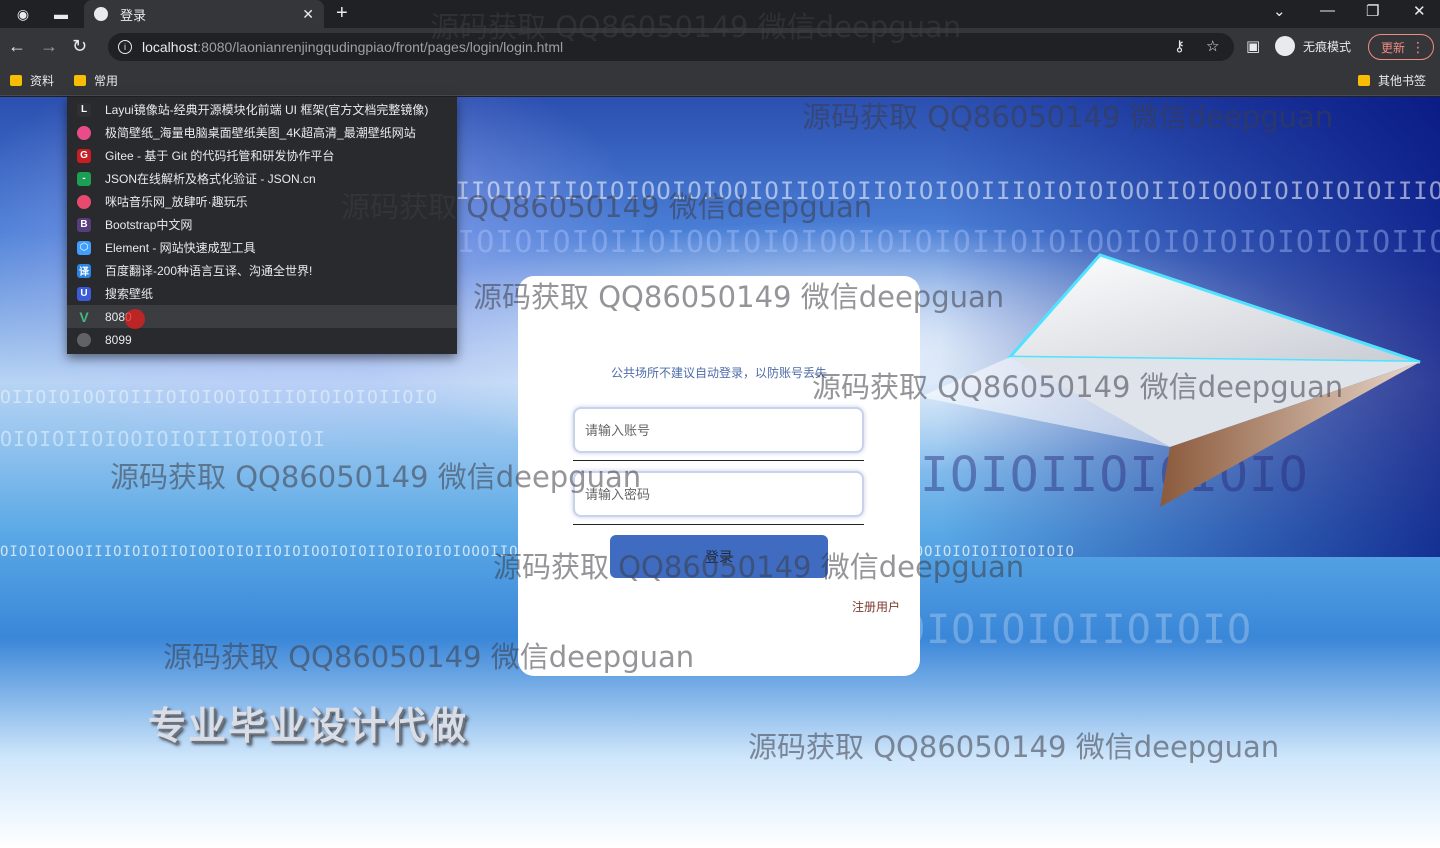 The image size is (1440, 848). Describe the element at coordinates (1402, 81) in the screenshot. I see `other-bookmarks-label: 其他书签` at that location.